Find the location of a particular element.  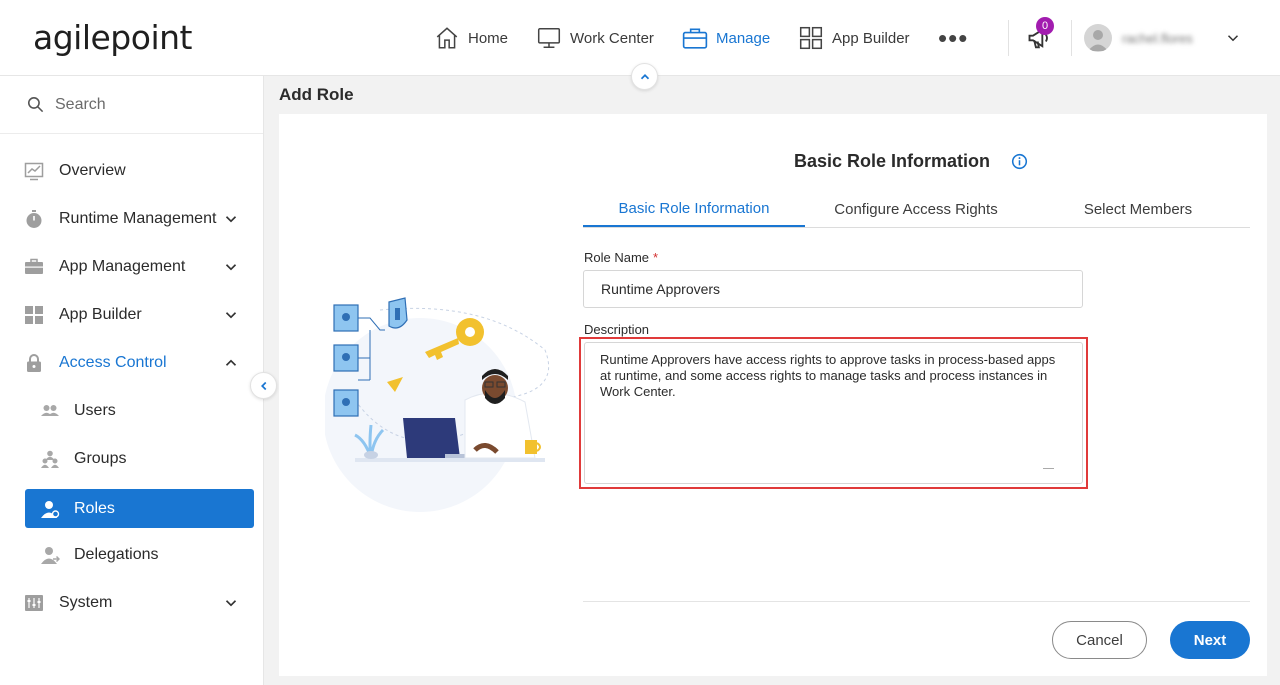

home-icon is located at coordinates (447, 38).